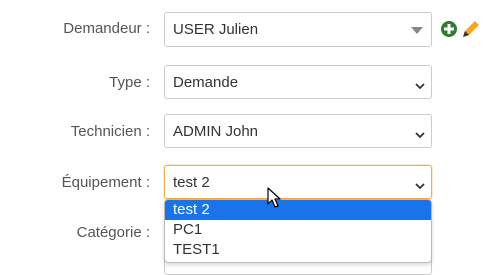  What do you see at coordinates (106, 28) in the screenshot?
I see `requester-label: Demandeur :` at bounding box center [106, 28].